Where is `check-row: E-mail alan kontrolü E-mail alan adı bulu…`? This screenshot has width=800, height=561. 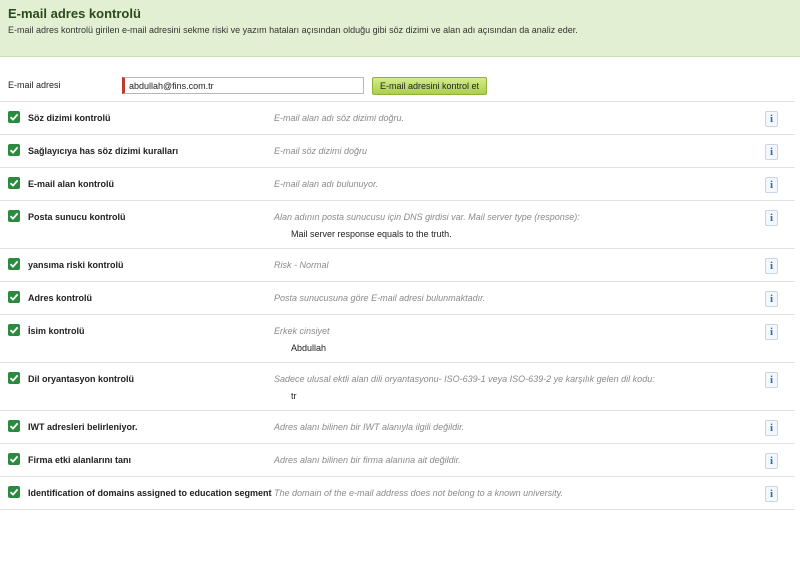 check-row: E-mail alan kontrolü E-mail alan adı bulu… is located at coordinates (397, 184).